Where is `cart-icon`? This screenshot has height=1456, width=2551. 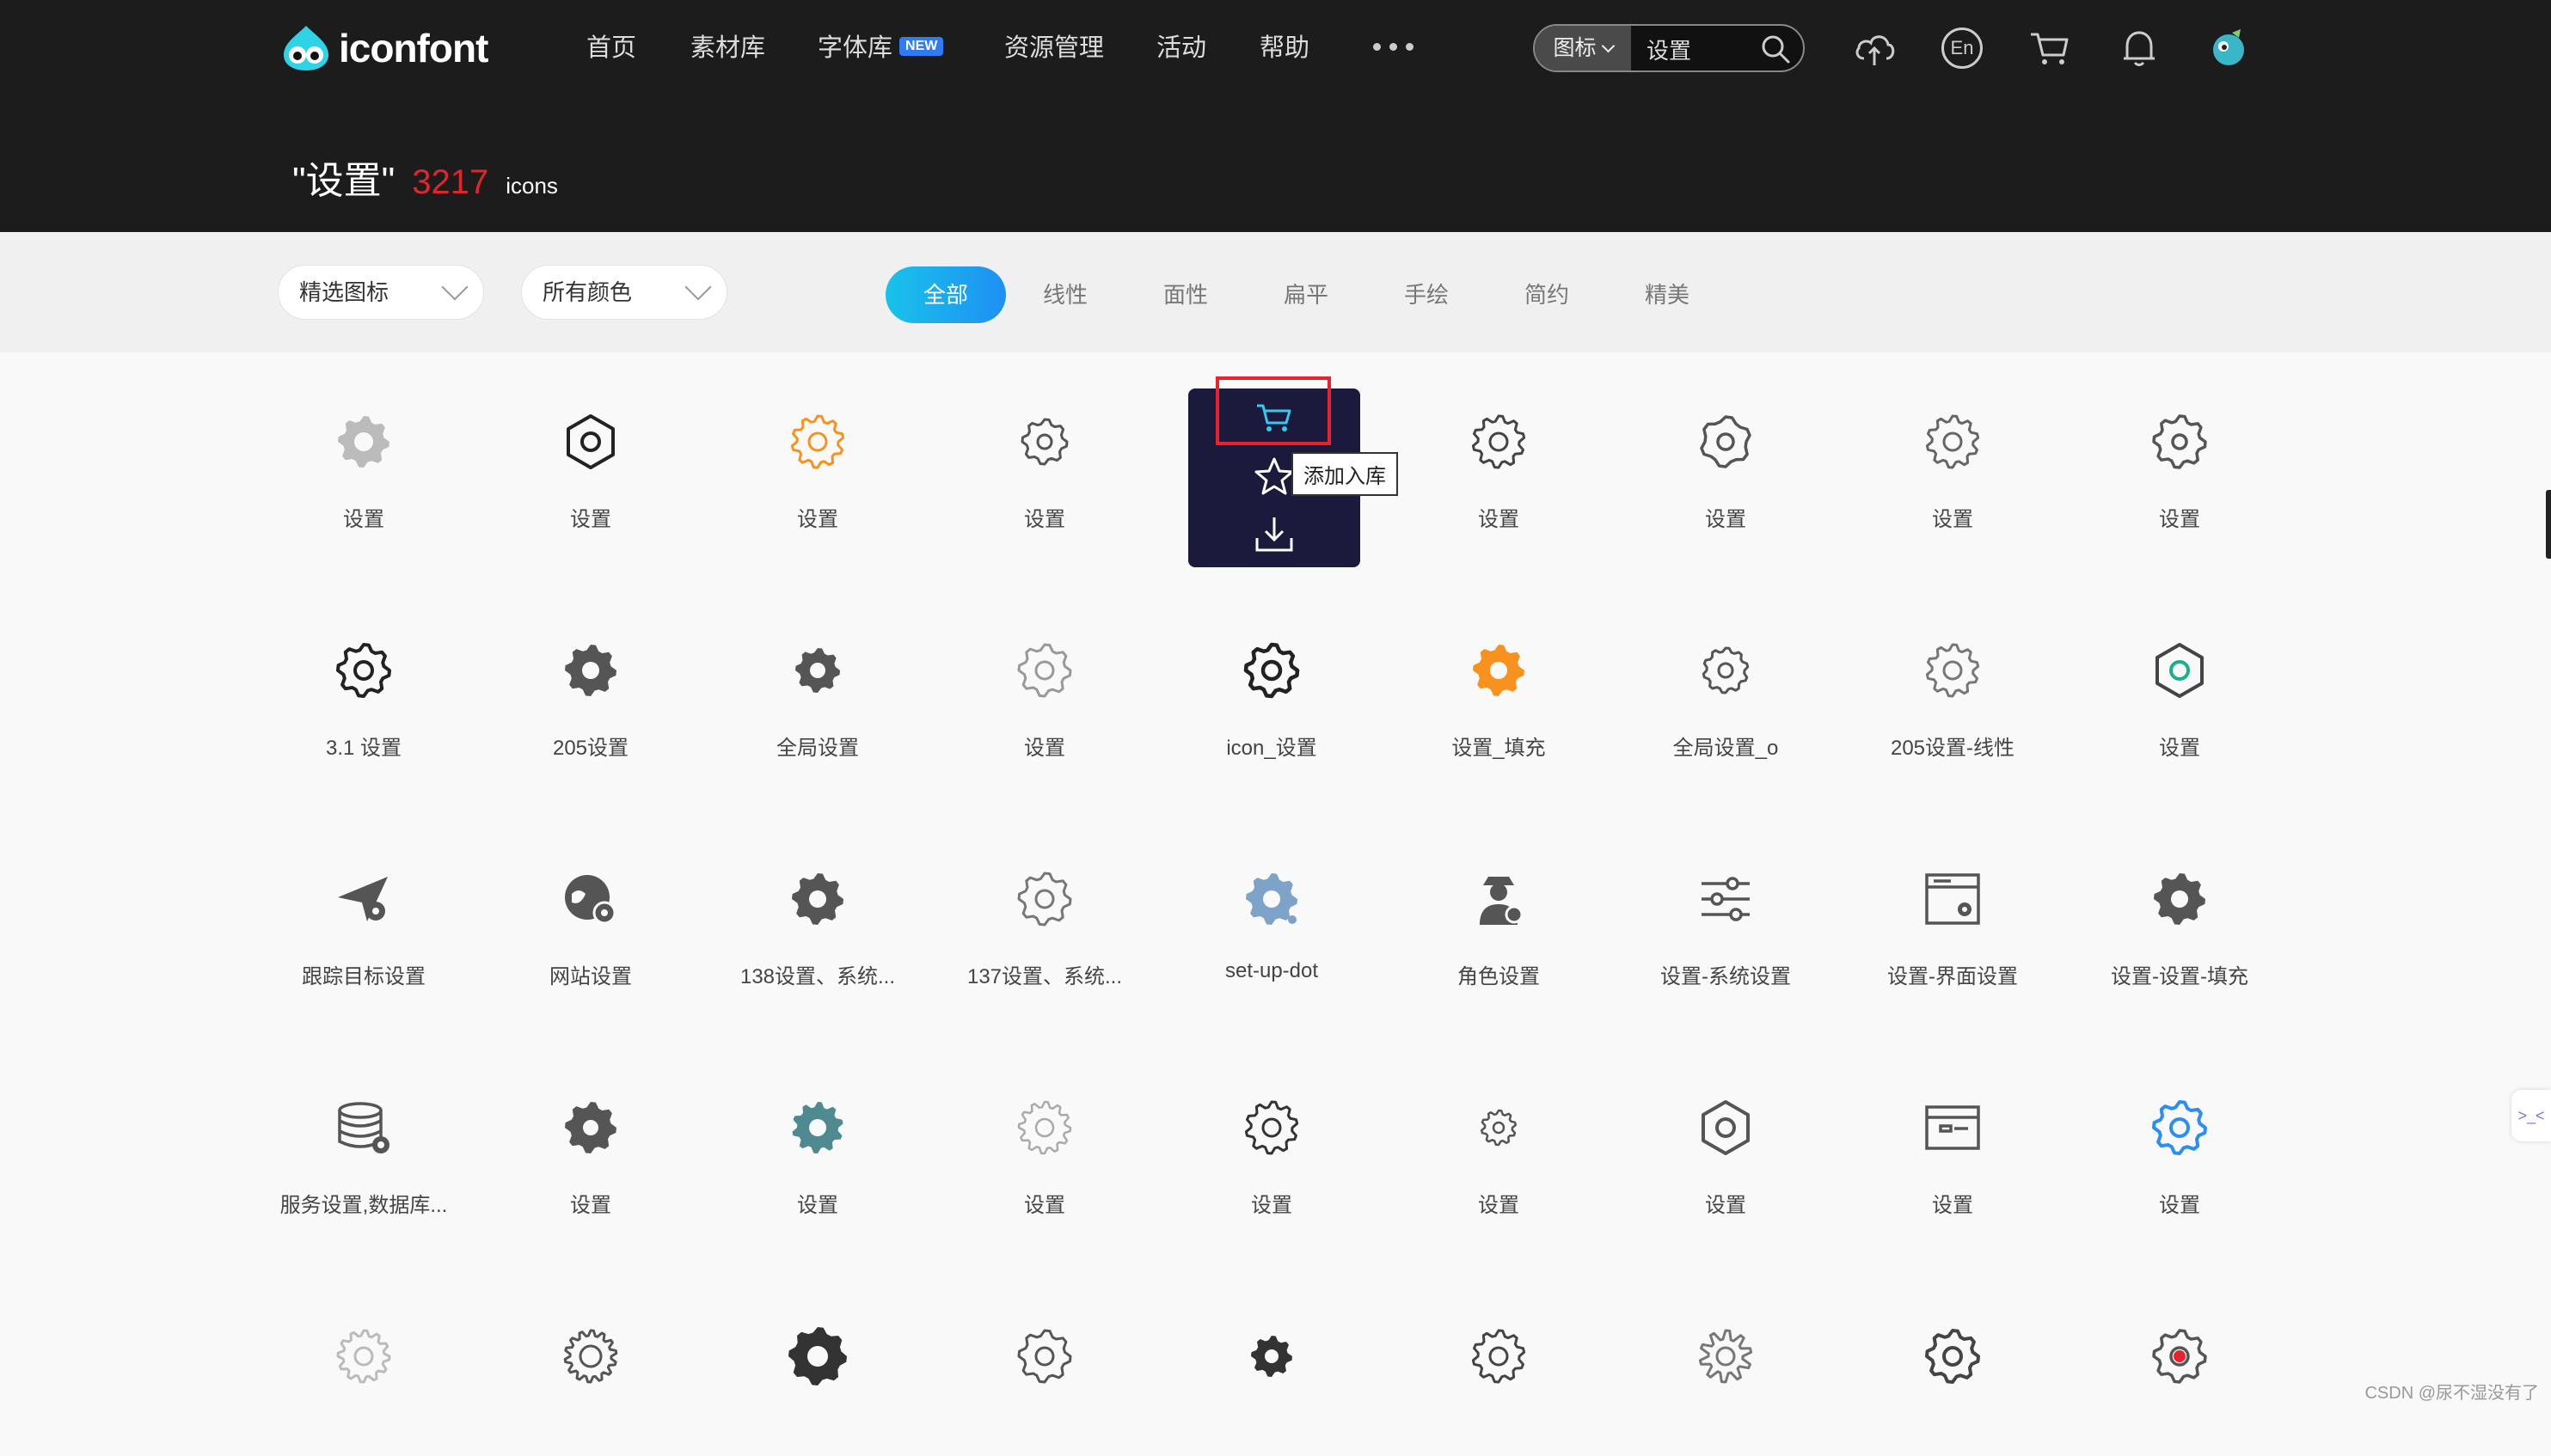
cart-icon is located at coordinates (2050, 48).